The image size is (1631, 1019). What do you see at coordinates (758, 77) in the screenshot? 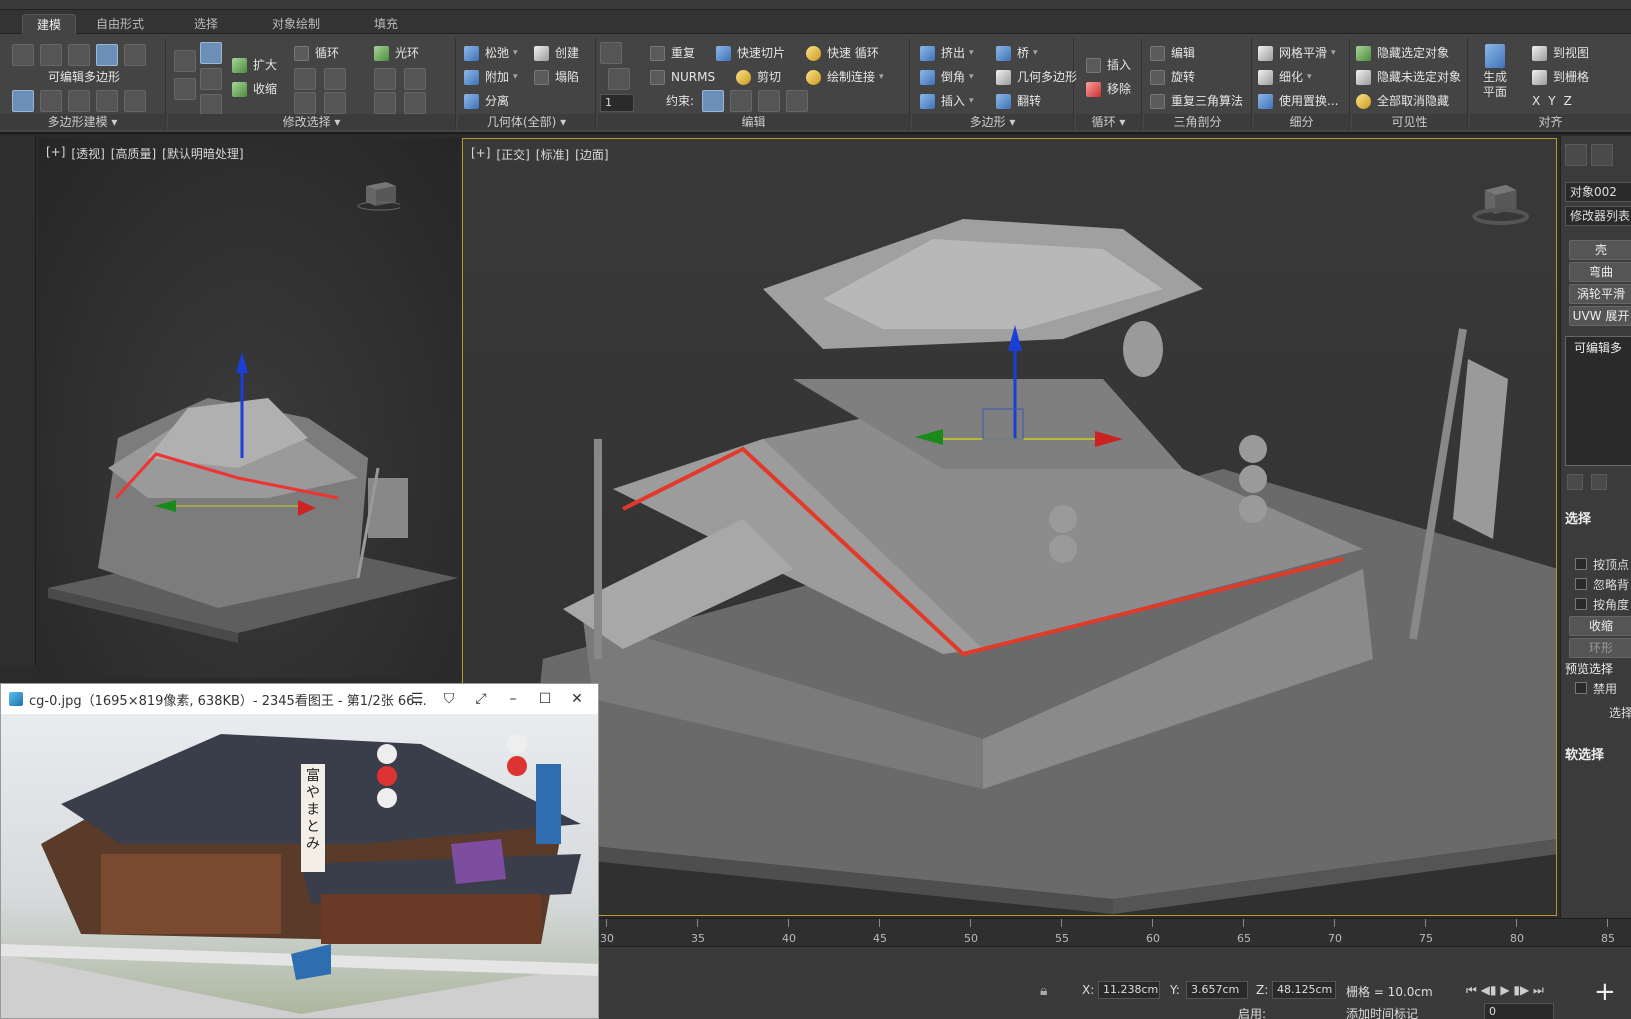
I see `cut-button: 剪切` at bounding box center [758, 77].